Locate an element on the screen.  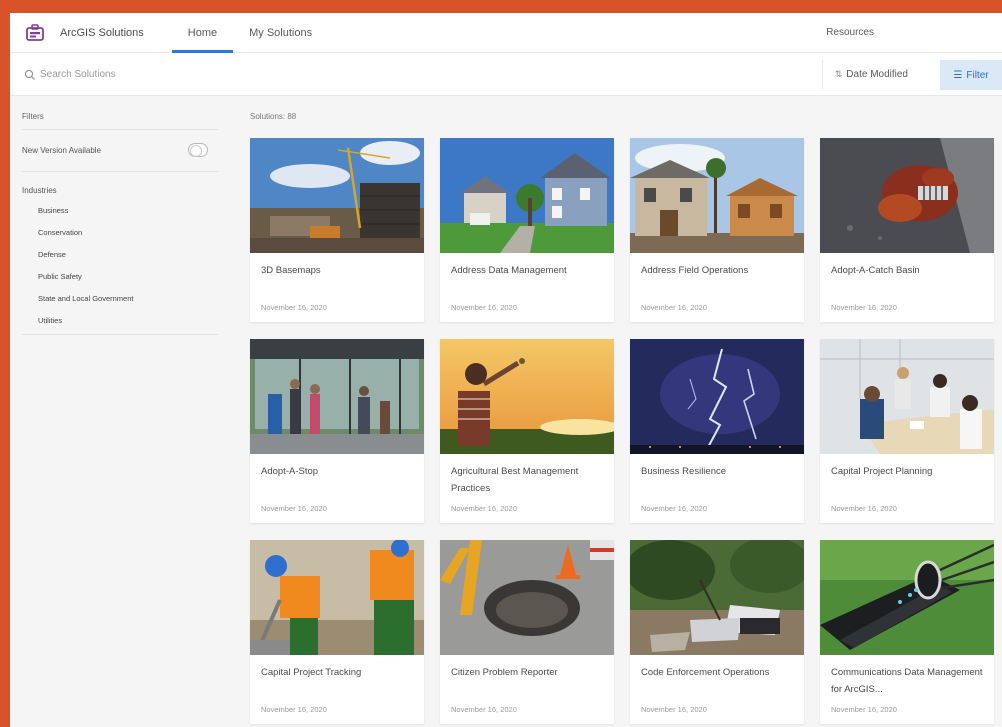
solution-card: Adopt-A-Catch Basin November 16, 2020 is located at coordinates (907, 230).